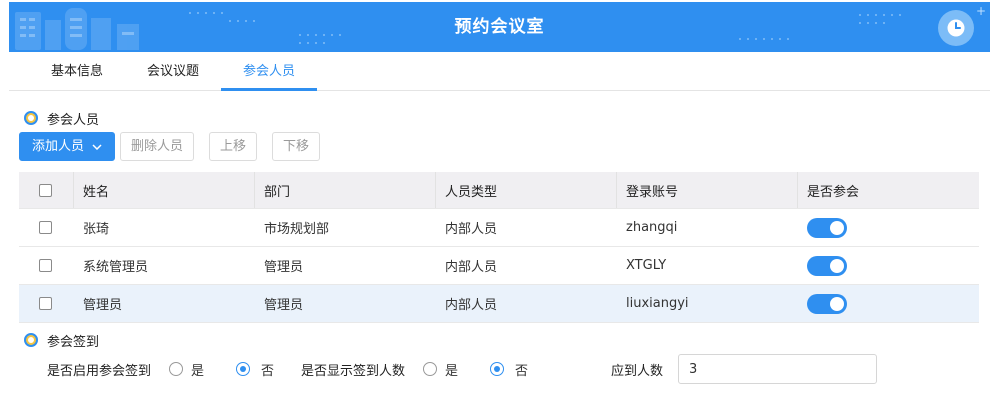  Describe the element at coordinates (116, 267) in the screenshot. I see `cell-name: 系统管理员` at that location.